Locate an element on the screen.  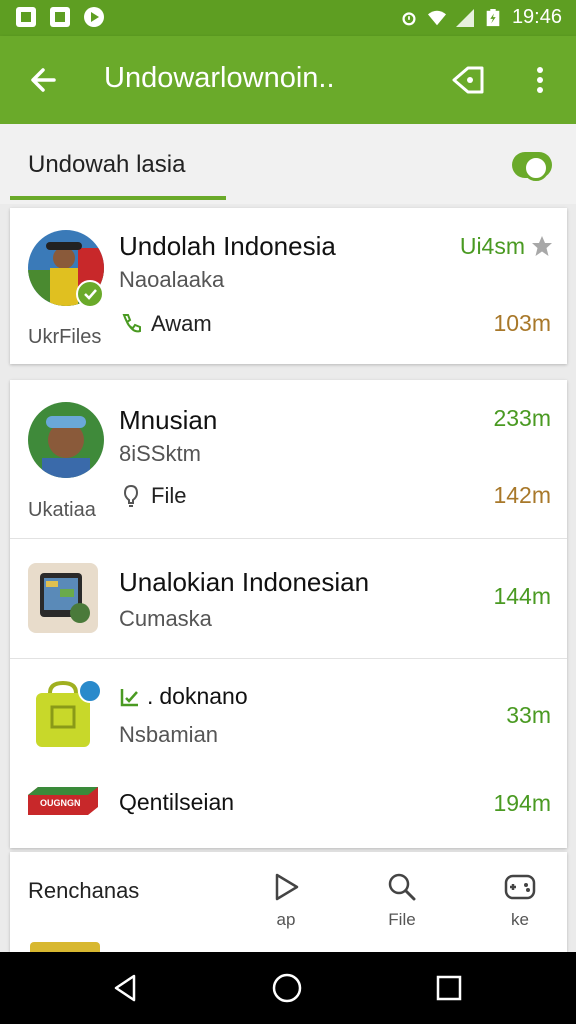
image-icon is located at coordinates (26, 17).